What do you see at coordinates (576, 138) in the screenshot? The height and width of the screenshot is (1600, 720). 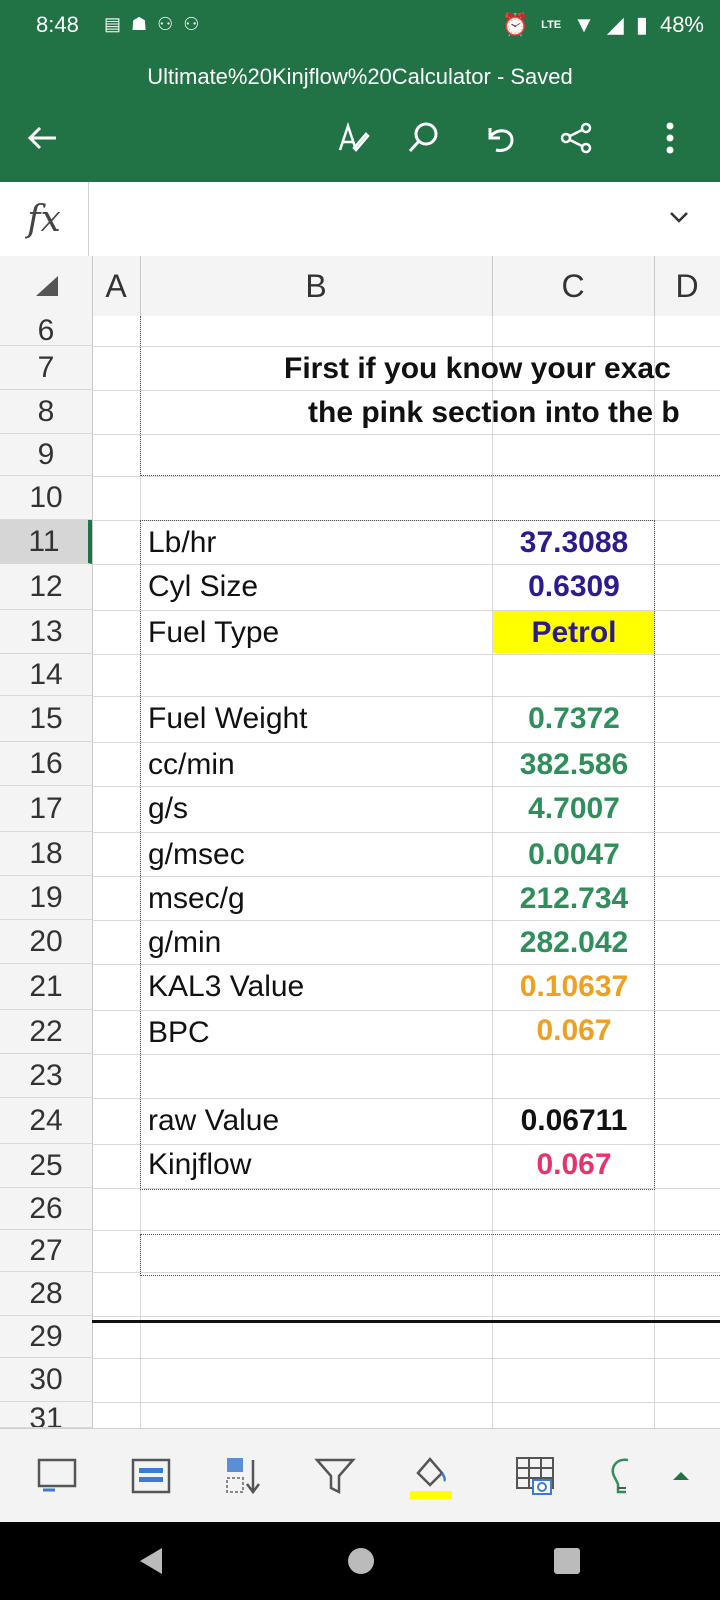 I see `share-icon` at bounding box center [576, 138].